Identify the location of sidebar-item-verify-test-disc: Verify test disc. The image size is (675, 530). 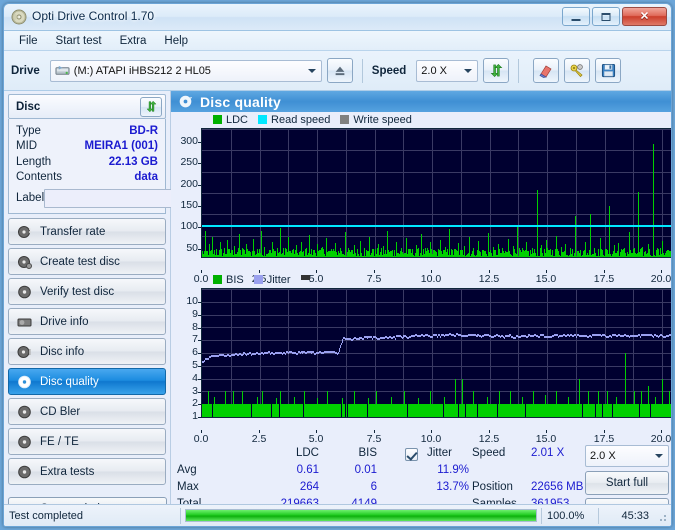
(87, 291).